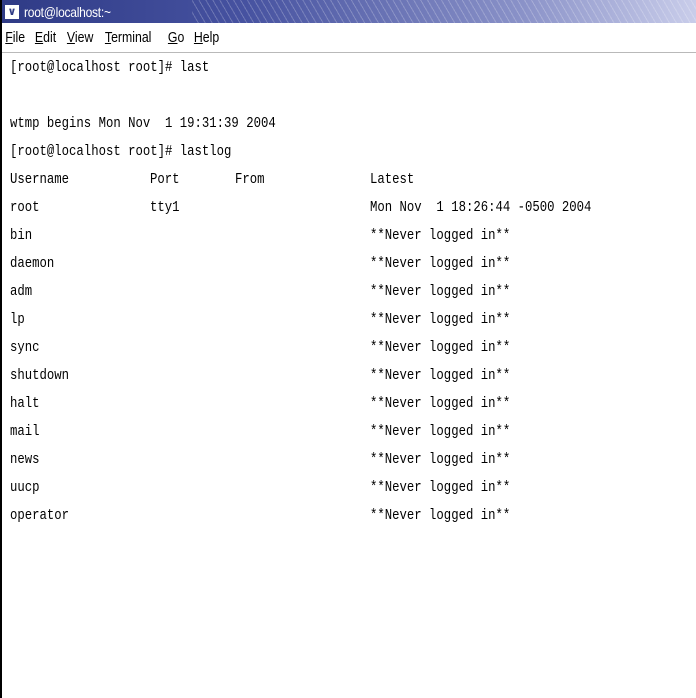 Image resolution: width=696 pixels, height=698 pixels. Describe the element at coordinates (25, 403) in the screenshot. I see `row-username: halt` at that location.